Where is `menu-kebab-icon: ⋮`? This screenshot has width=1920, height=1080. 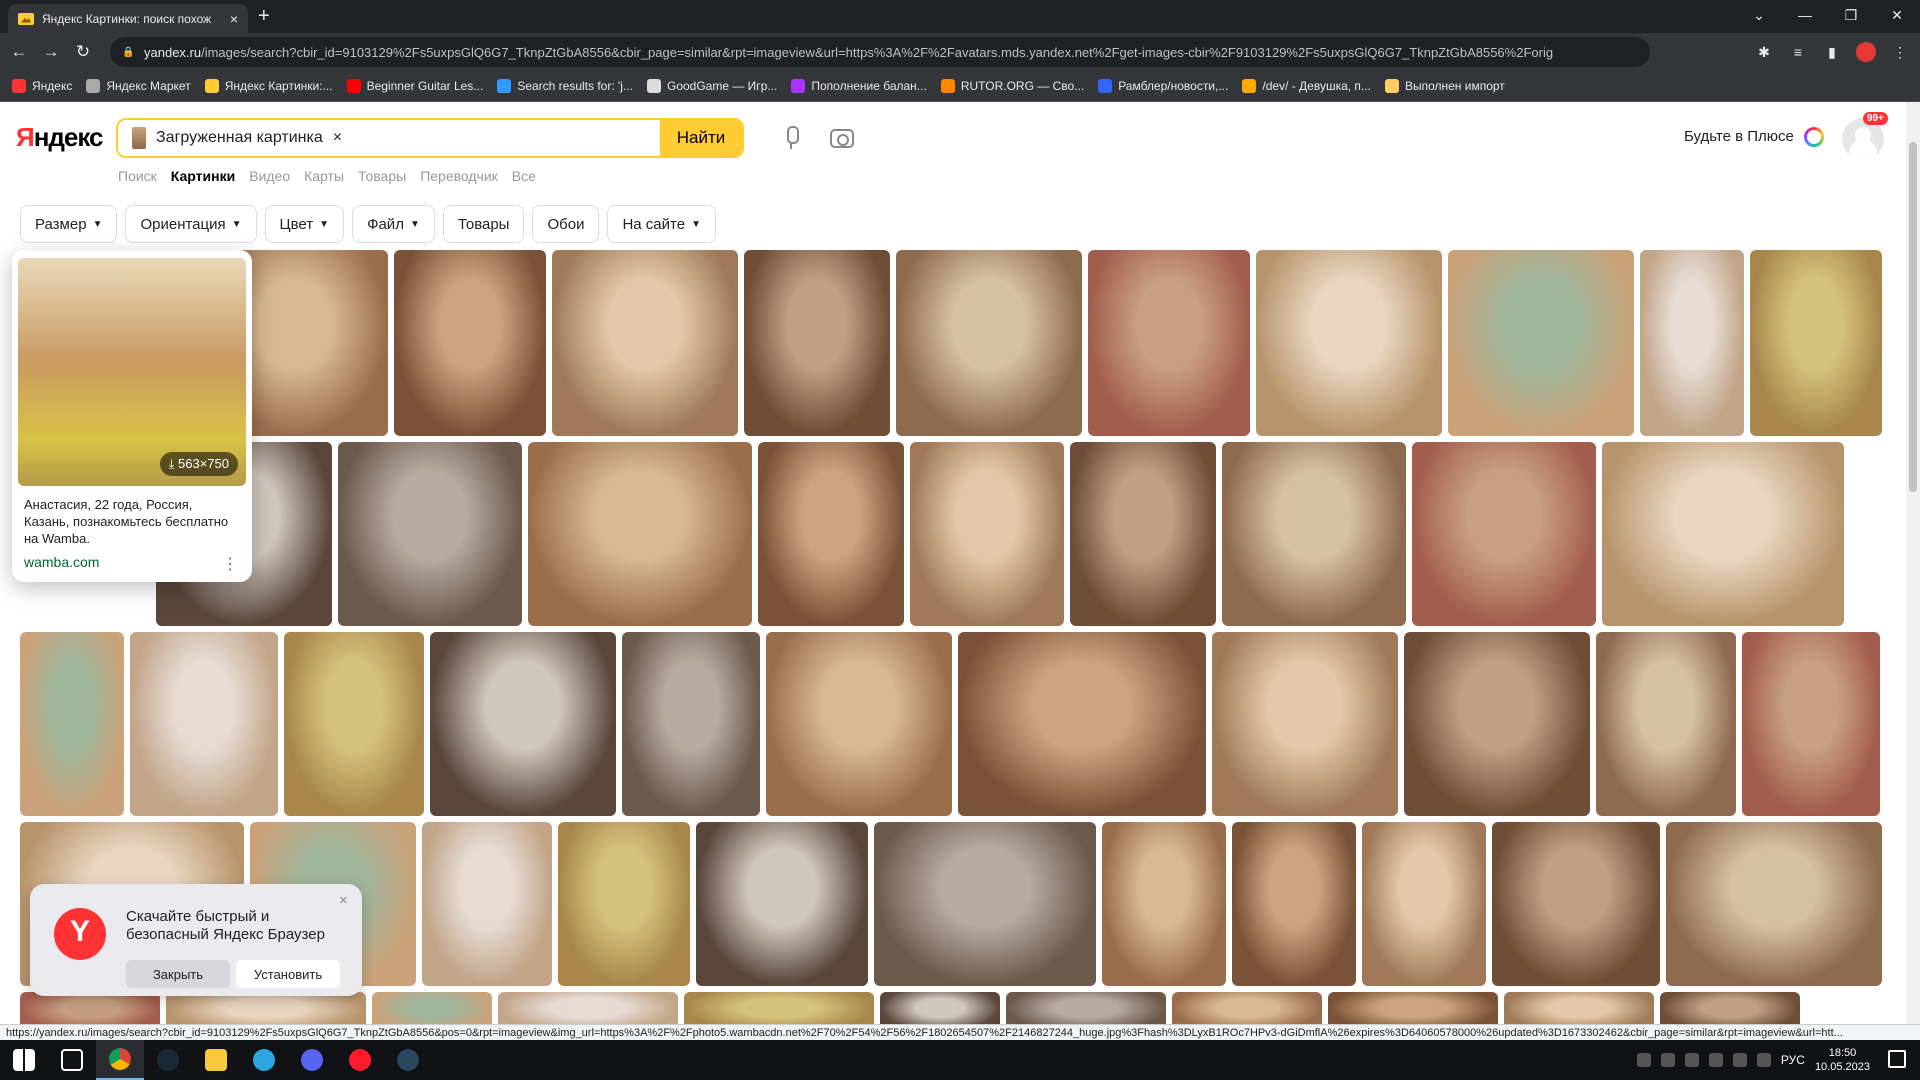
menu-kebab-icon: ⋮ is located at coordinates (1900, 52).